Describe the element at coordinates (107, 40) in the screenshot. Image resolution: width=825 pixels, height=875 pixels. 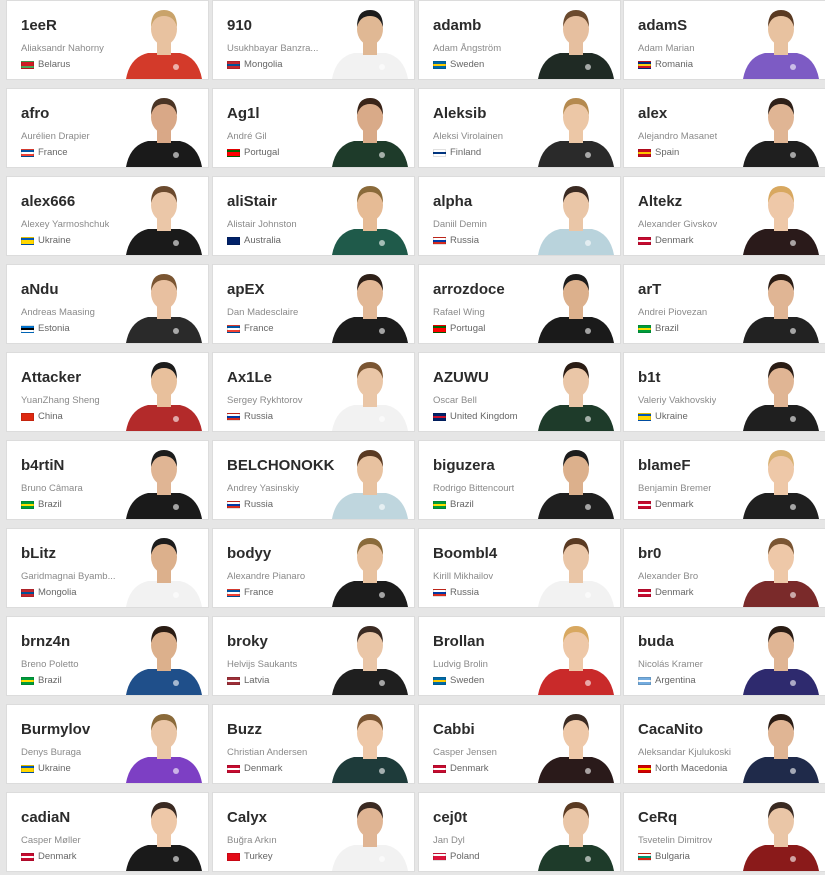
I see `player-card: 1eeR Aliaksandr Nahorny Belarus` at that location.